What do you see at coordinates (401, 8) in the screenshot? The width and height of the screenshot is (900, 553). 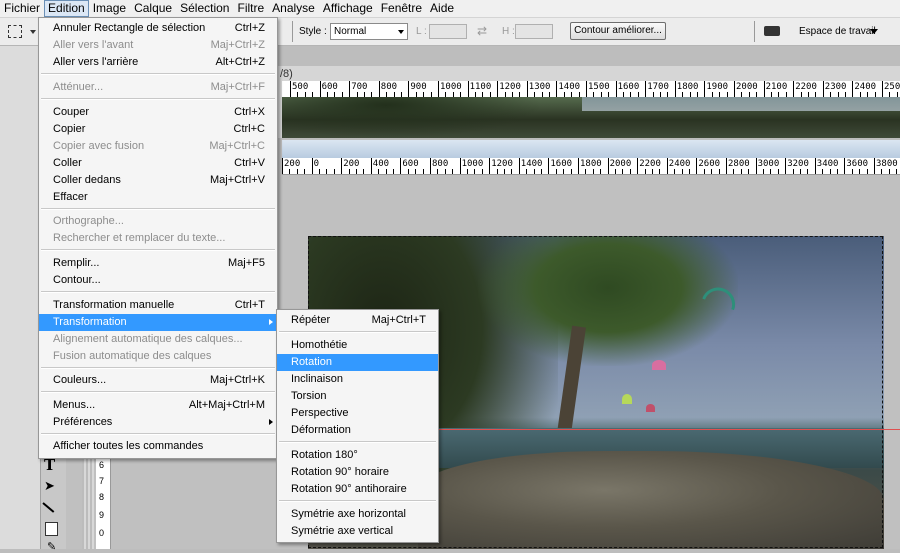 I see `menu-fenetre: Fenêtre` at bounding box center [401, 8].